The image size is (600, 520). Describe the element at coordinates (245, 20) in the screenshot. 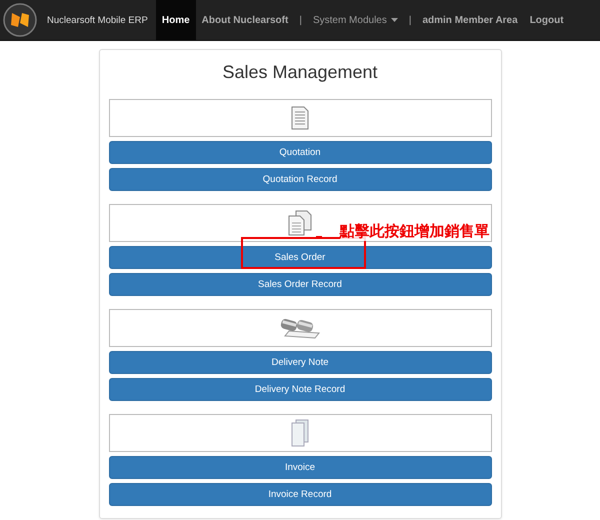

I see `nav-link: About Nuclearsoft` at that location.